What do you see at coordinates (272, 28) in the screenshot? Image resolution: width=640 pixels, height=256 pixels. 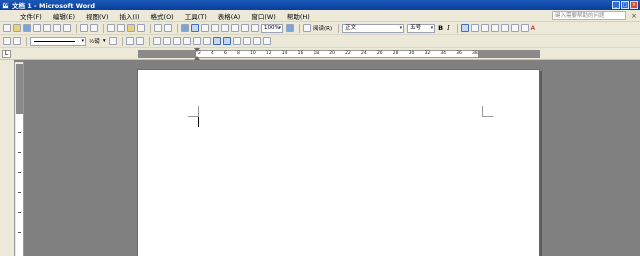 I see `zoom-select: 100% ▾` at bounding box center [272, 28].